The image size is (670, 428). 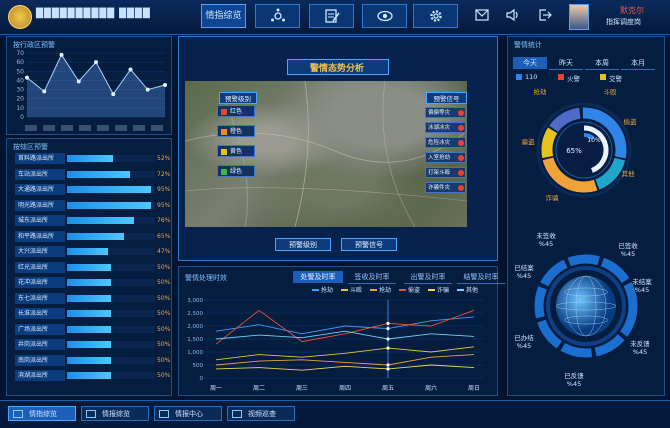 What do you see at coordinates (482, 15) in the screenshot?
I see `mail-icon` at bounding box center [482, 15].